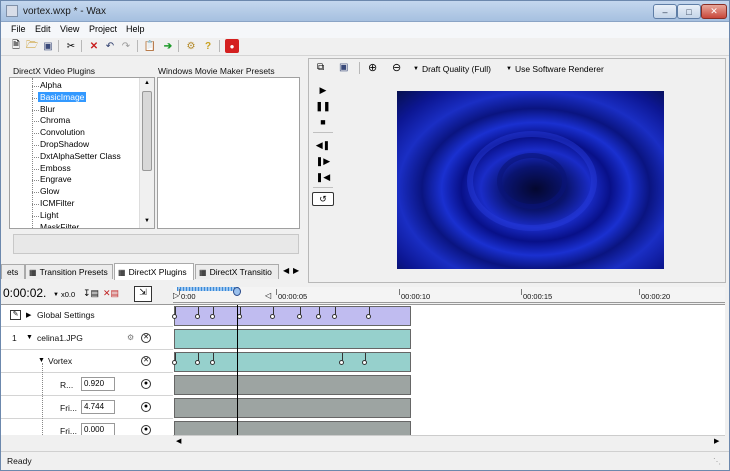 The image size is (730, 471). What do you see at coordinates (323, 90) in the screenshot?
I see `play-icon: ▶` at bounding box center [323, 90].